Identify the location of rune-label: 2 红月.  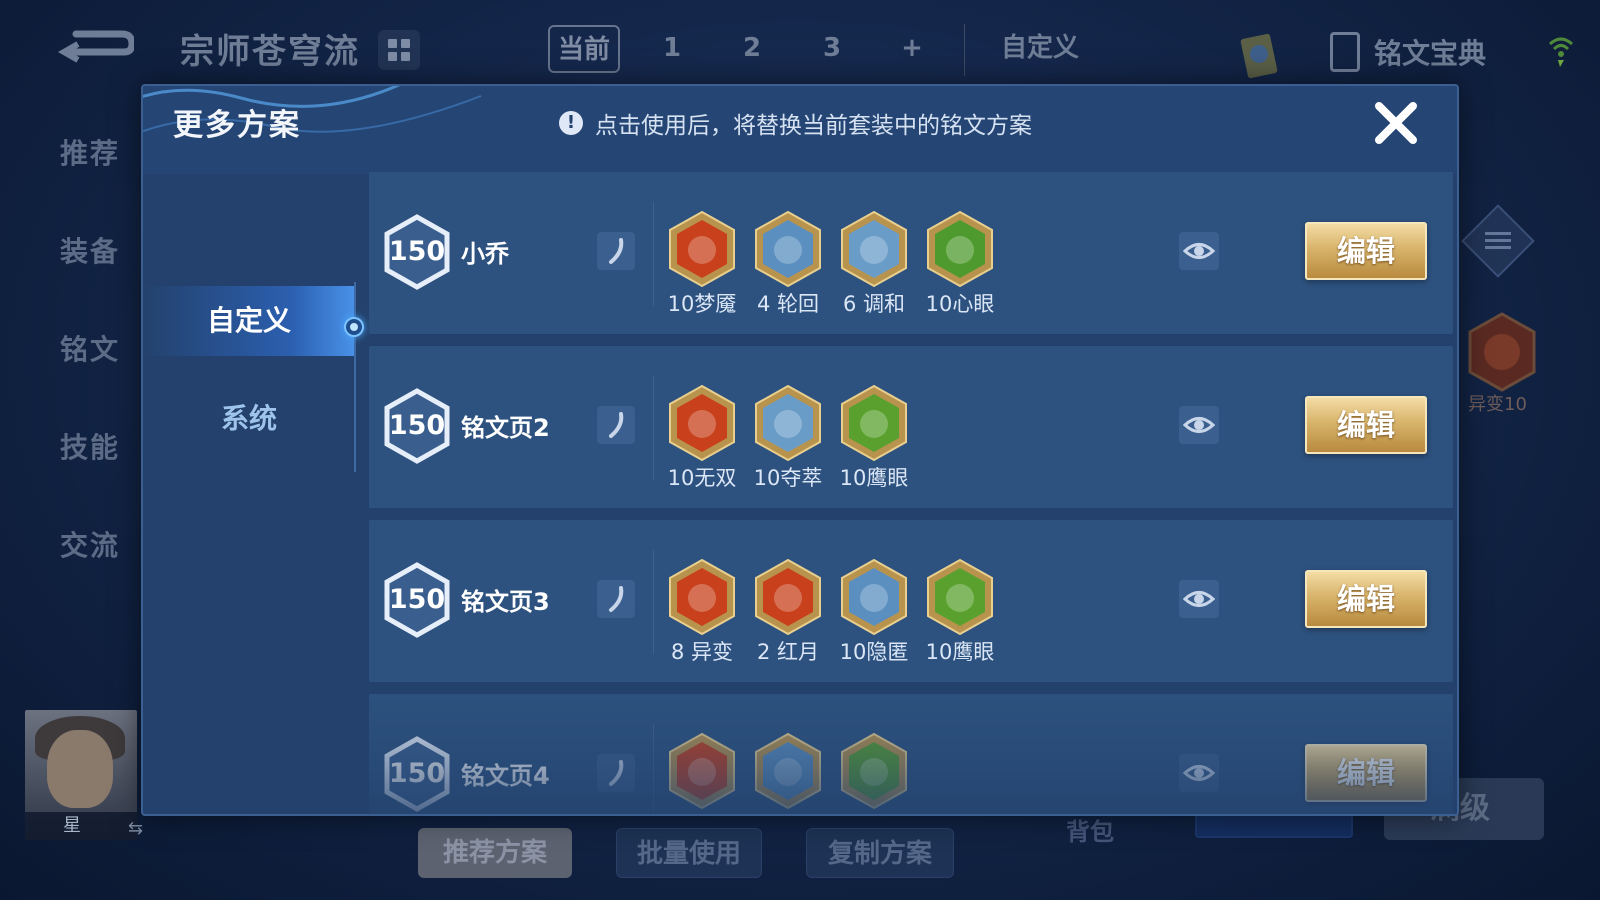
(788, 652).